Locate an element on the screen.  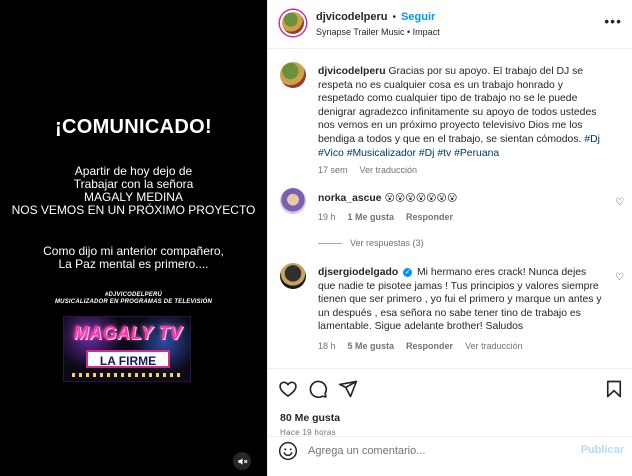
bookmark-icon is located at coordinates (614, 389).